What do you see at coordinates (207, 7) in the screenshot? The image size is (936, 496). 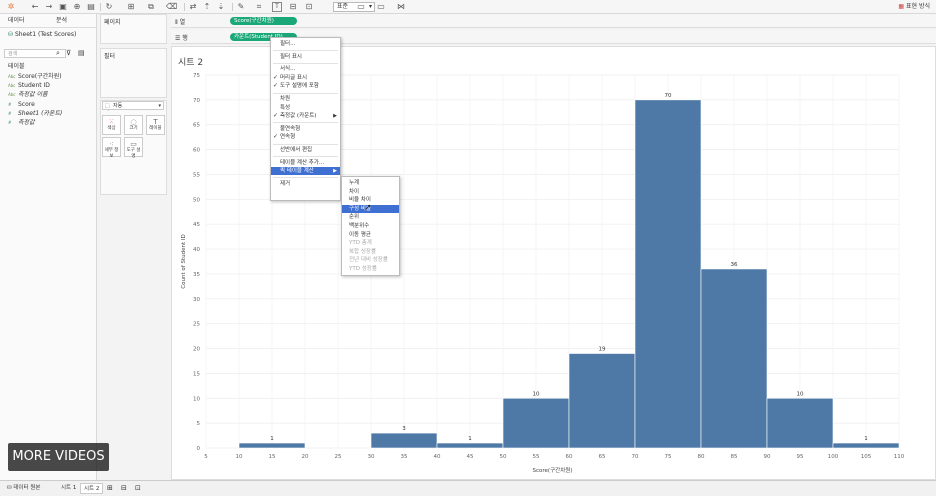 I see `sort-ascending-icon: ⇡` at bounding box center [207, 7].